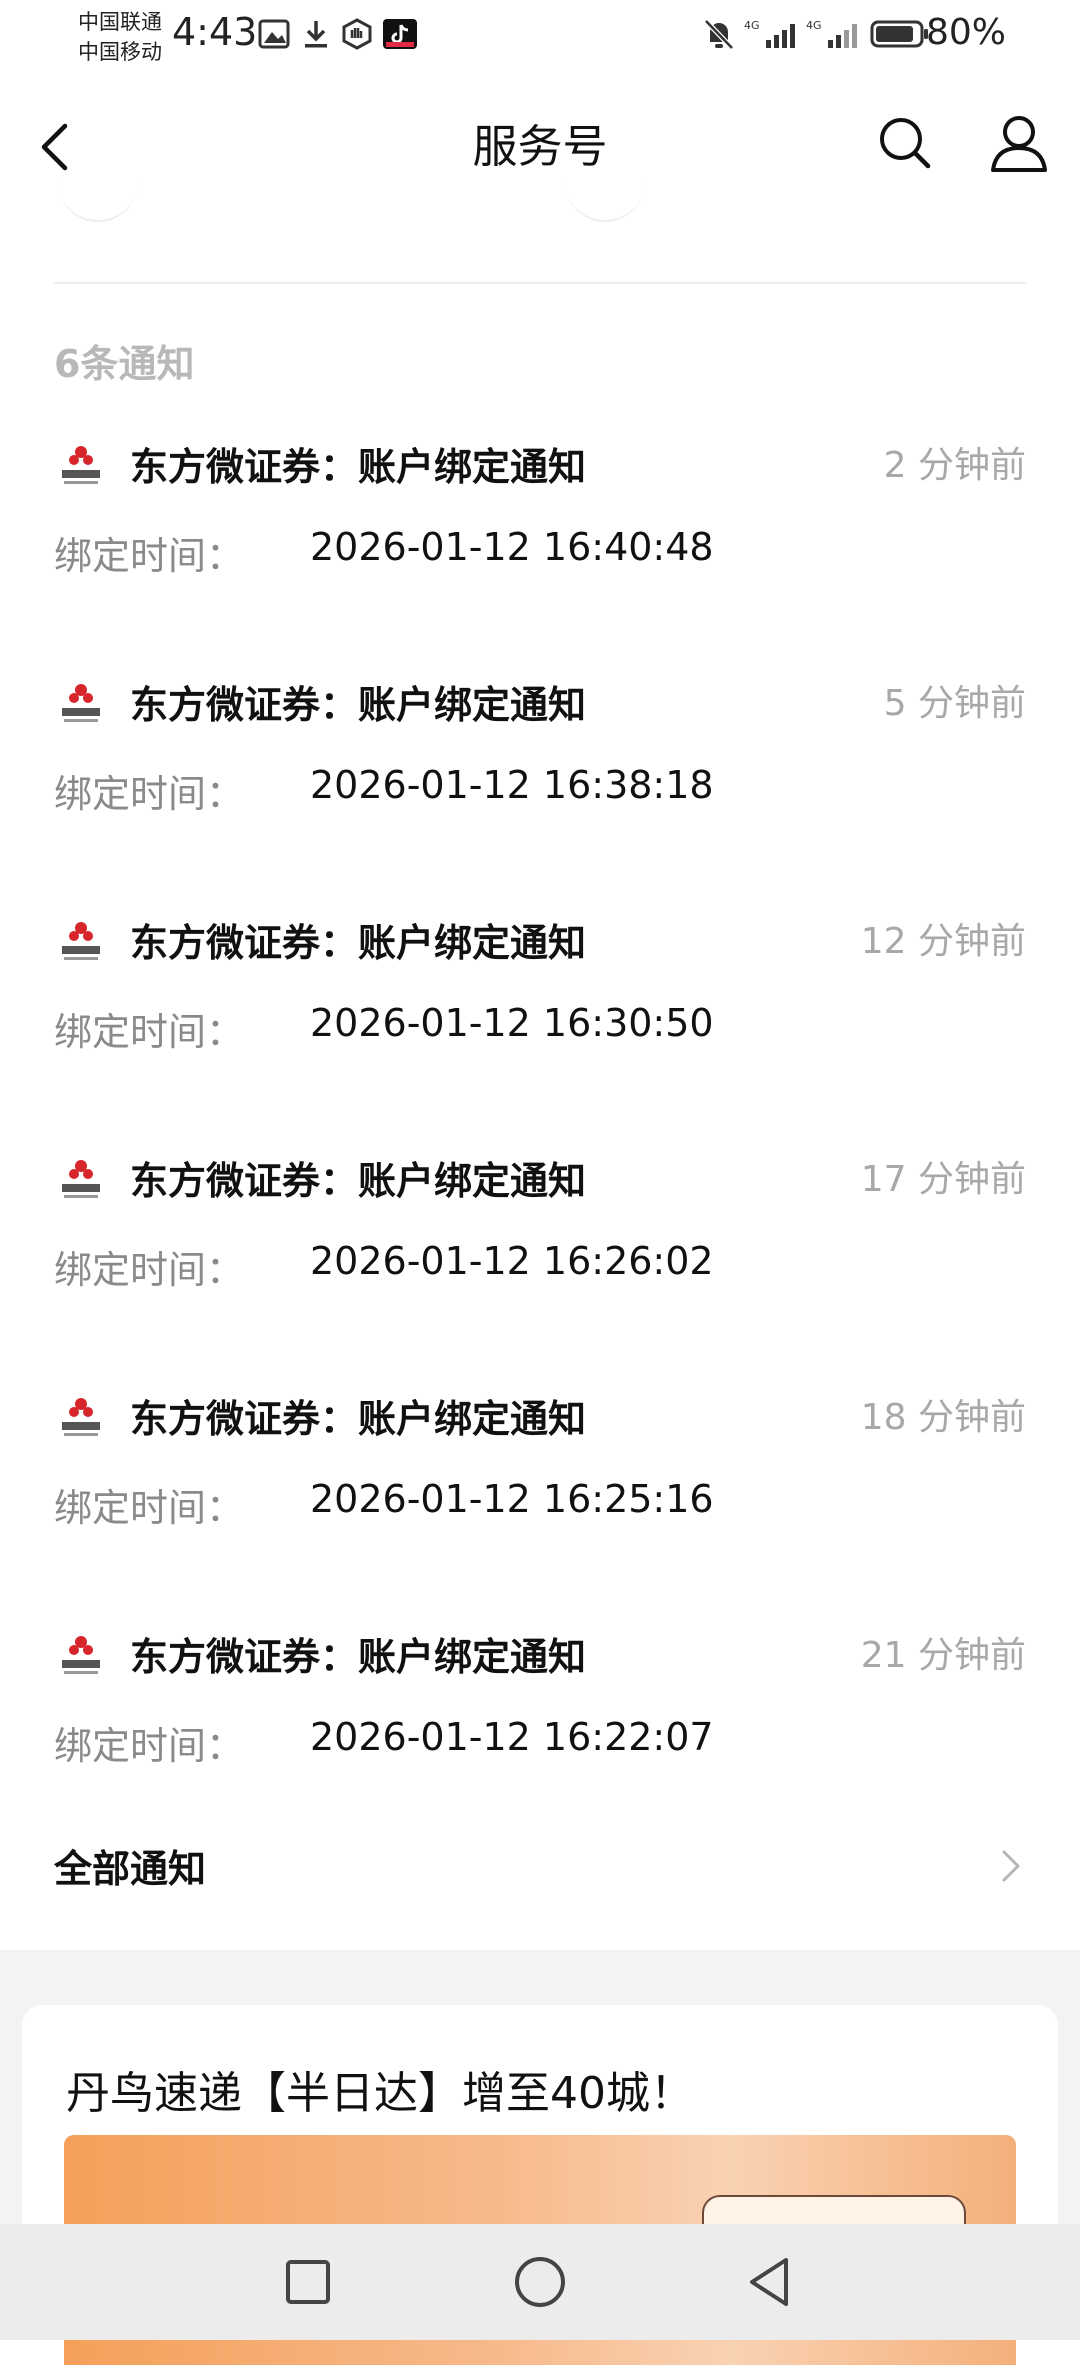 The width and height of the screenshot is (1080, 2365). Describe the element at coordinates (400, 34) in the screenshot. I see `tiktok-icon` at that location.